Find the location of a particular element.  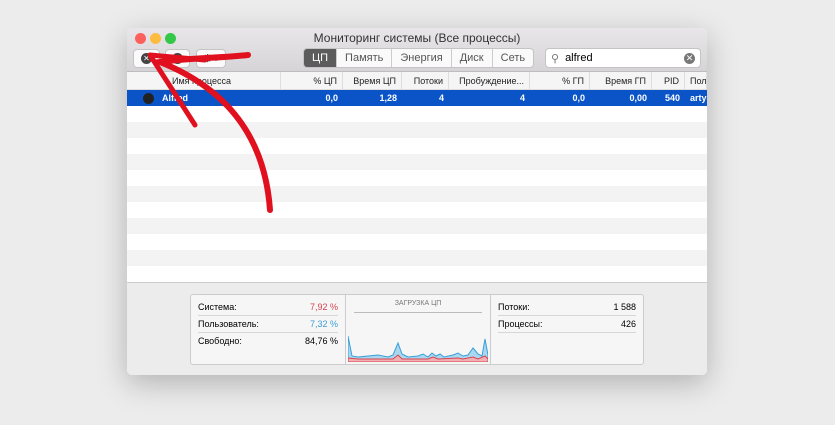

cell-cpu: 0,0 is located at coordinates (331, 98).